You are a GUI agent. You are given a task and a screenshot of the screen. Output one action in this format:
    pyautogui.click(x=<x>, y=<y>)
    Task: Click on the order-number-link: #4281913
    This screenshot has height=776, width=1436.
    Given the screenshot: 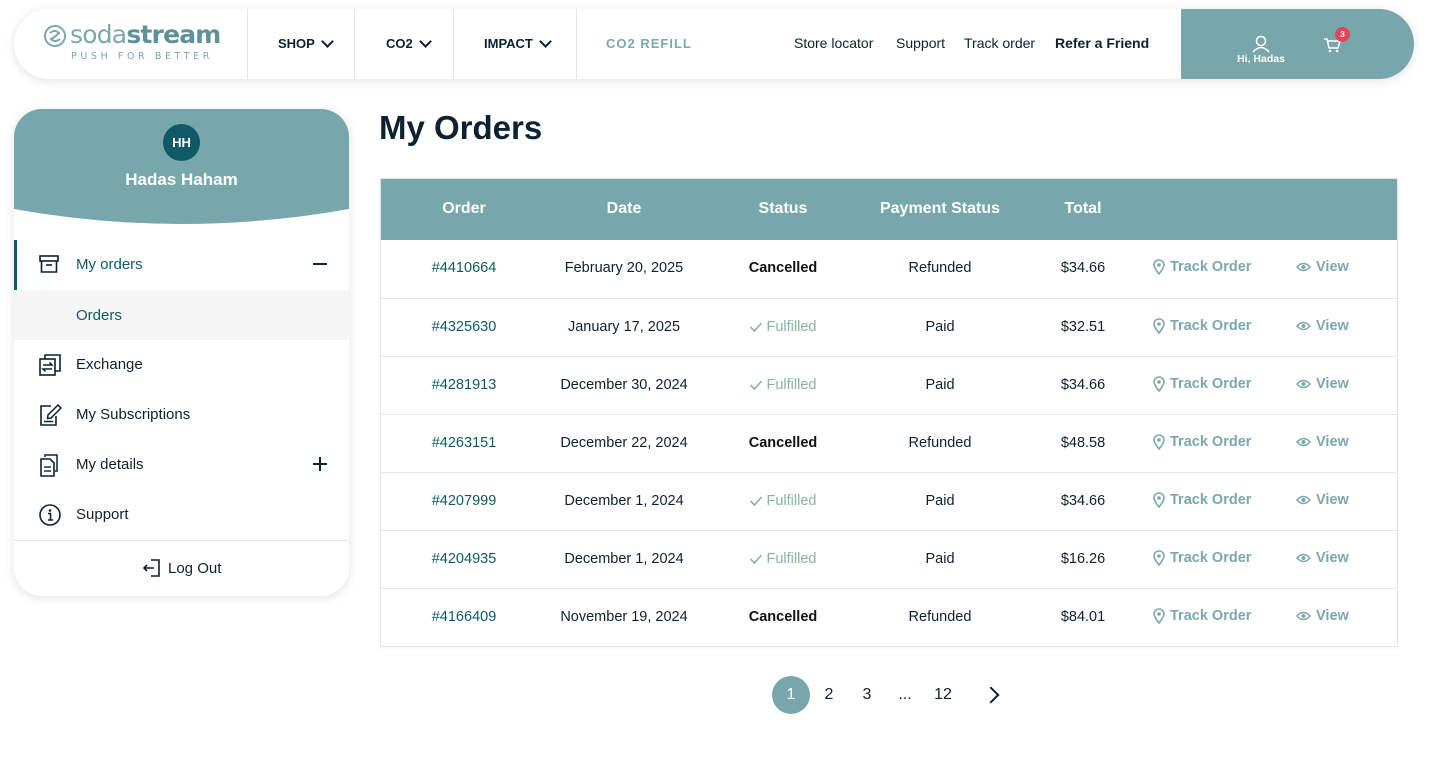 What is the action you would take?
    pyautogui.click(x=464, y=385)
    